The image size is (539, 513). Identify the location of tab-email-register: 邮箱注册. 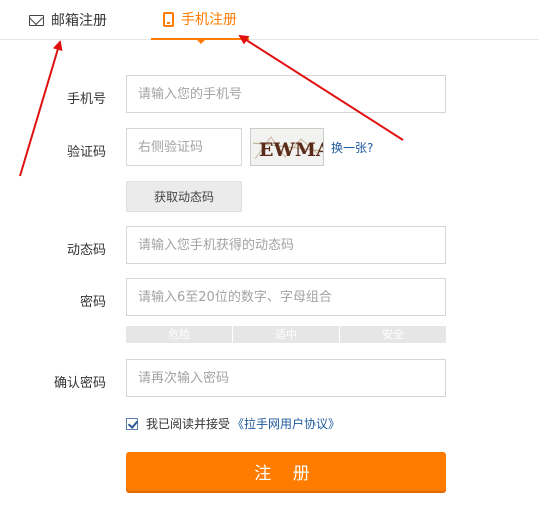
(68, 20).